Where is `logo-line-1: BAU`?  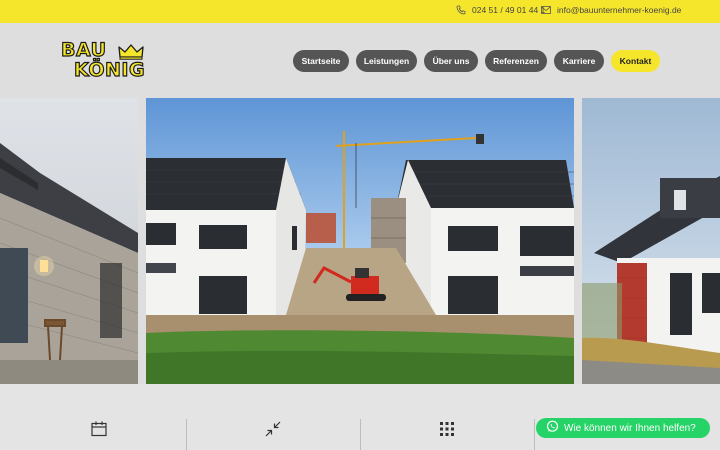
logo-line-1: BAU is located at coordinates (83, 50).